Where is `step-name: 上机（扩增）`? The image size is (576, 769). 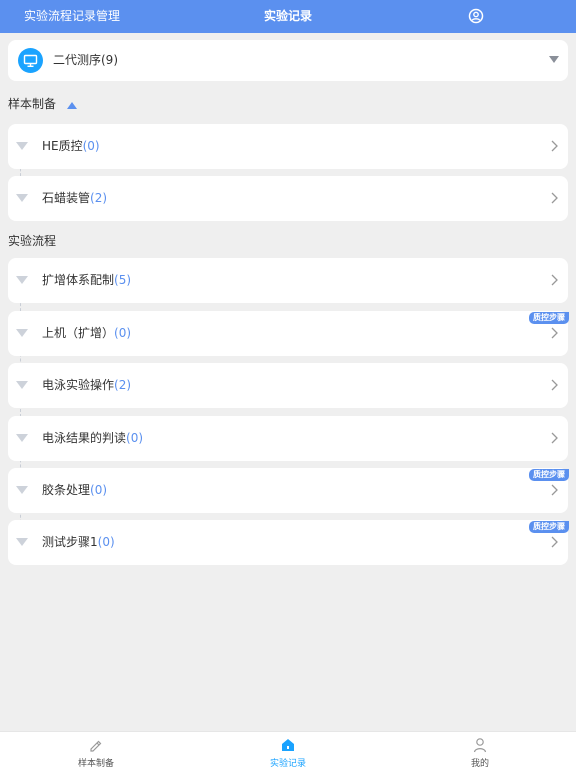 step-name: 上机（扩增） is located at coordinates (78, 333).